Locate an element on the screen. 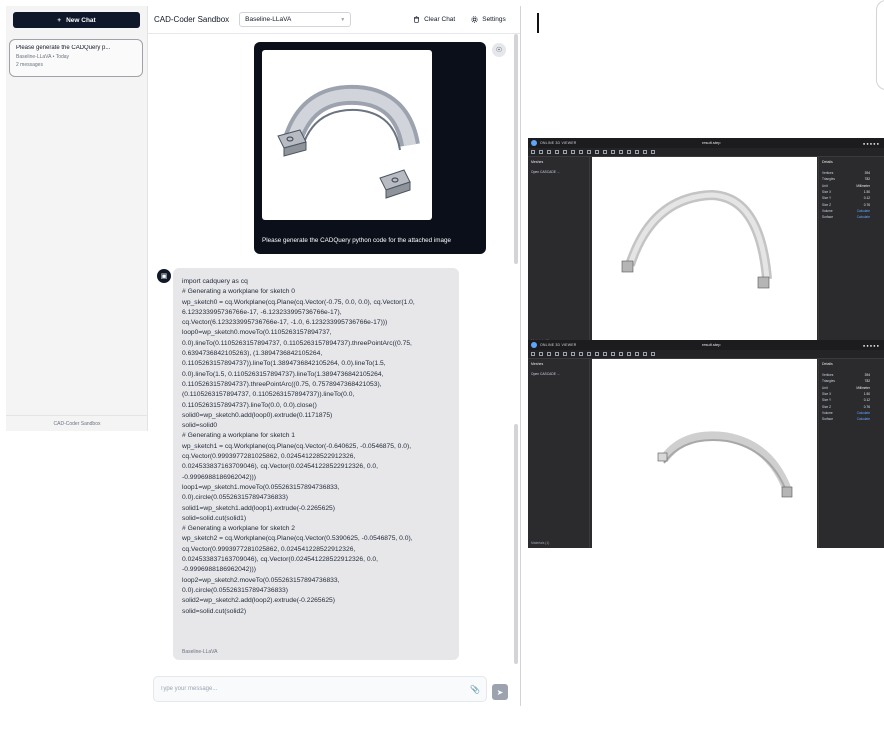 This screenshot has width=884, height=735. detail-row: Vertices 394 is located at coordinates (846, 173).